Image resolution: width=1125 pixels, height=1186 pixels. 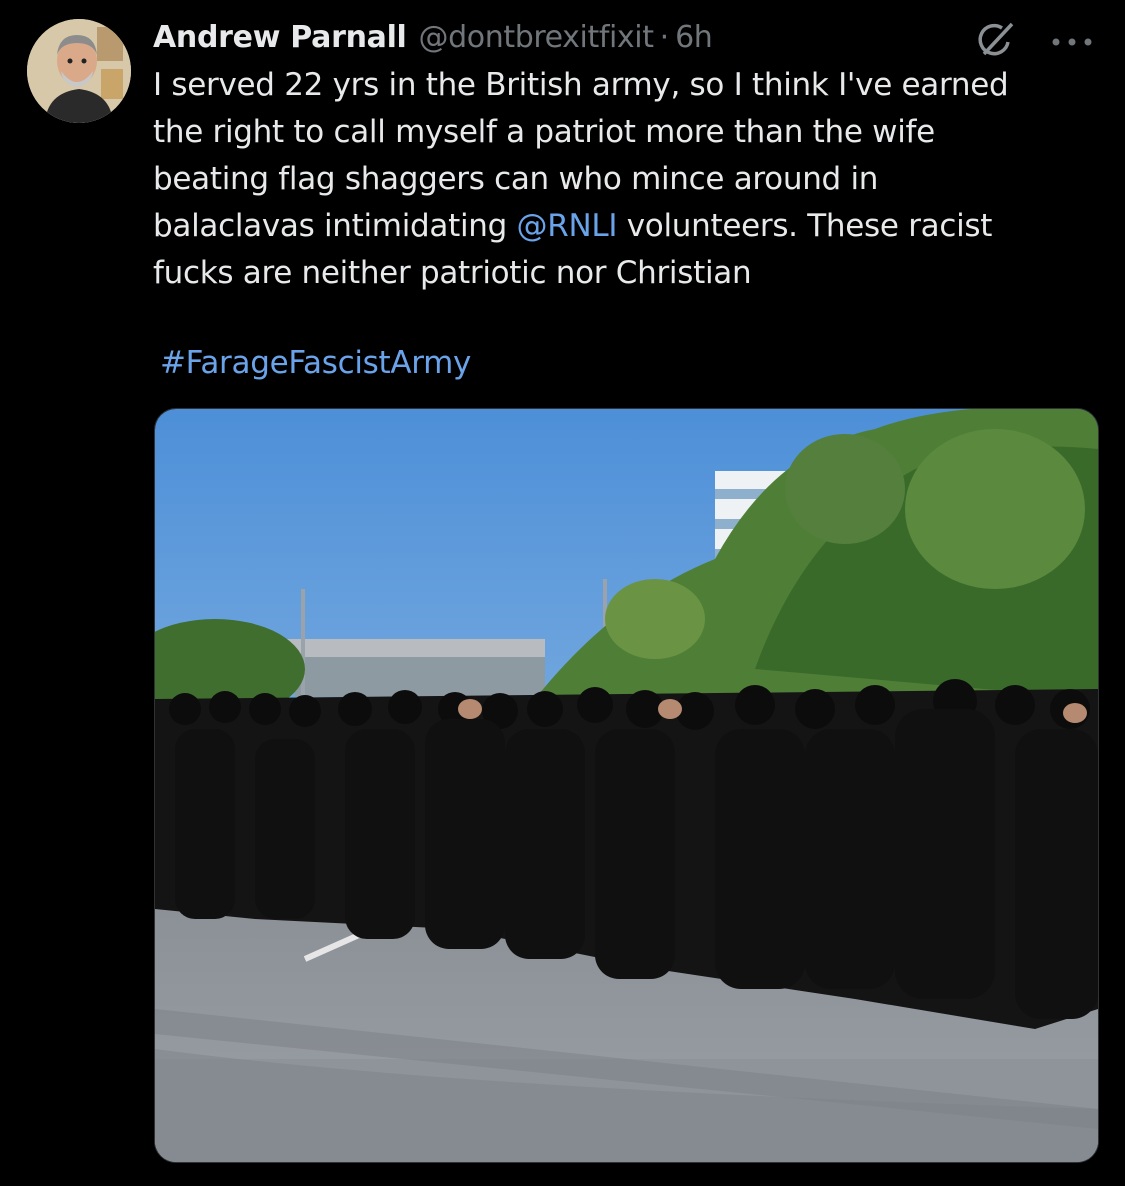 What do you see at coordinates (694, 37) in the screenshot?
I see `post-timestamp: 6h` at bounding box center [694, 37].